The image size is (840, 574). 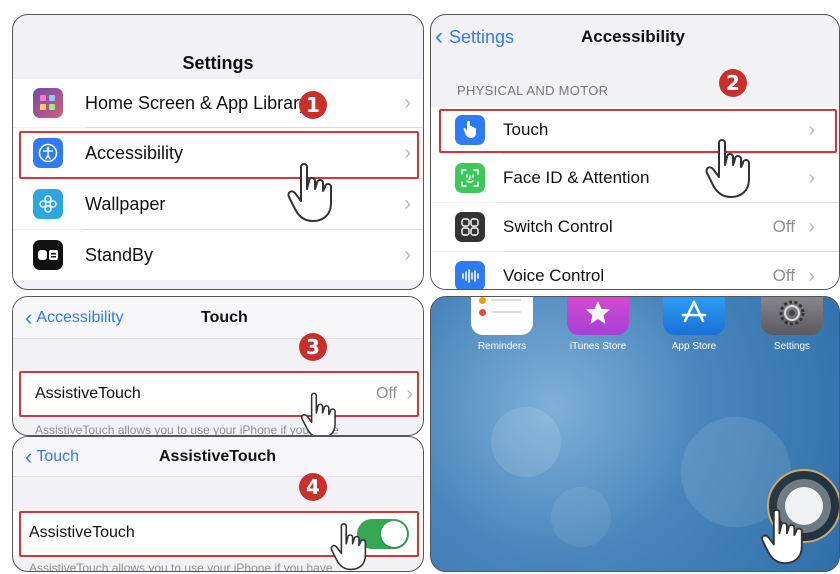 I want to click on row-label: Switch Control, so click(x=558, y=226).